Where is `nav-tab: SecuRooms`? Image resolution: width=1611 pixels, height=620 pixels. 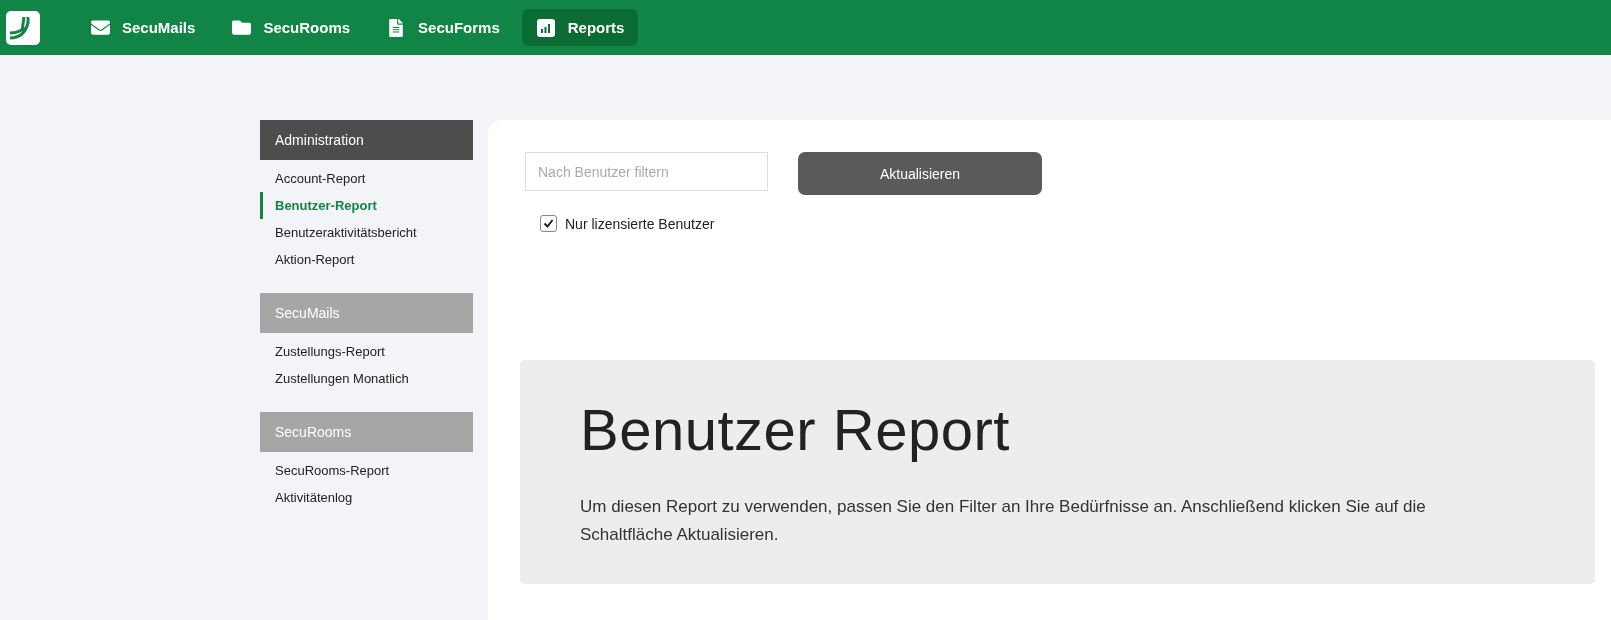 nav-tab: SecuRooms is located at coordinates (291, 27).